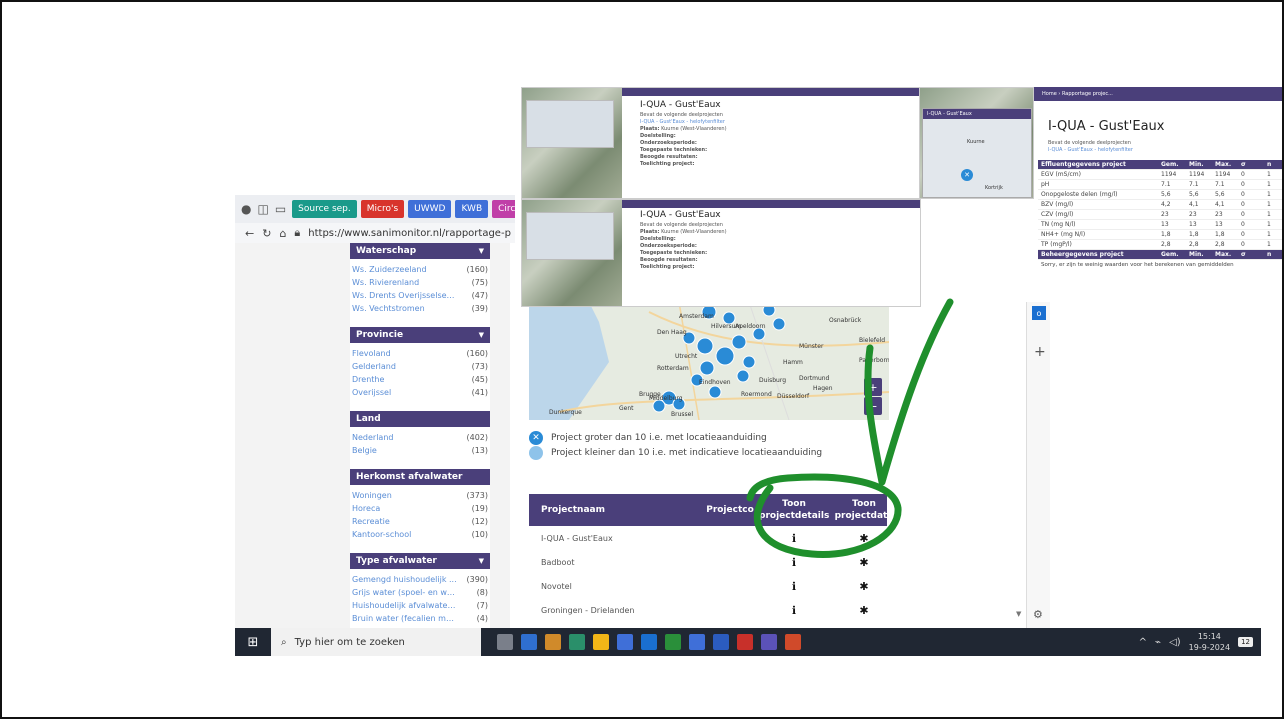 The width and height of the screenshot is (1284, 719). What do you see at coordinates (249, 233) in the screenshot?
I see `back-icon: ←` at bounding box center [249, 233].